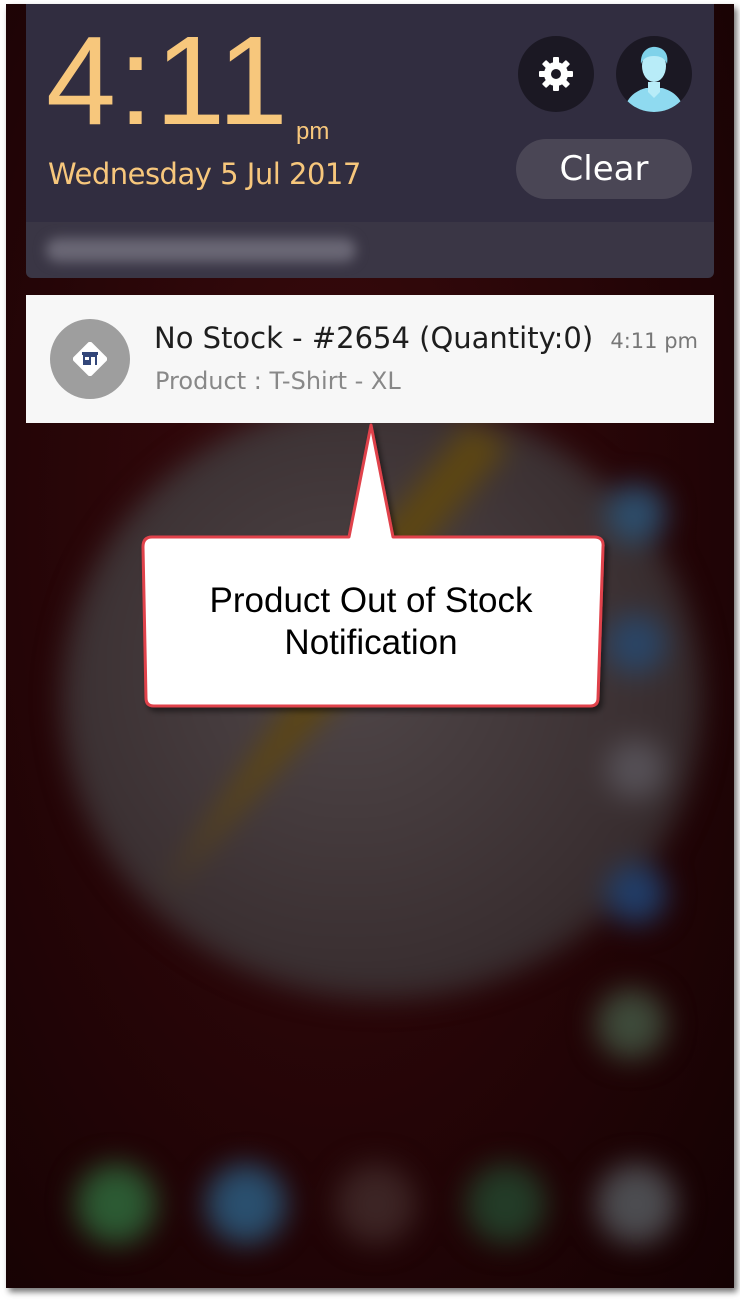 The image size is (740, 1300). What do you see at coordinates (371, 622) in the screenshot?
I see `callout-label: Product Out of Stock Notification` at bounding box center [371, 622].